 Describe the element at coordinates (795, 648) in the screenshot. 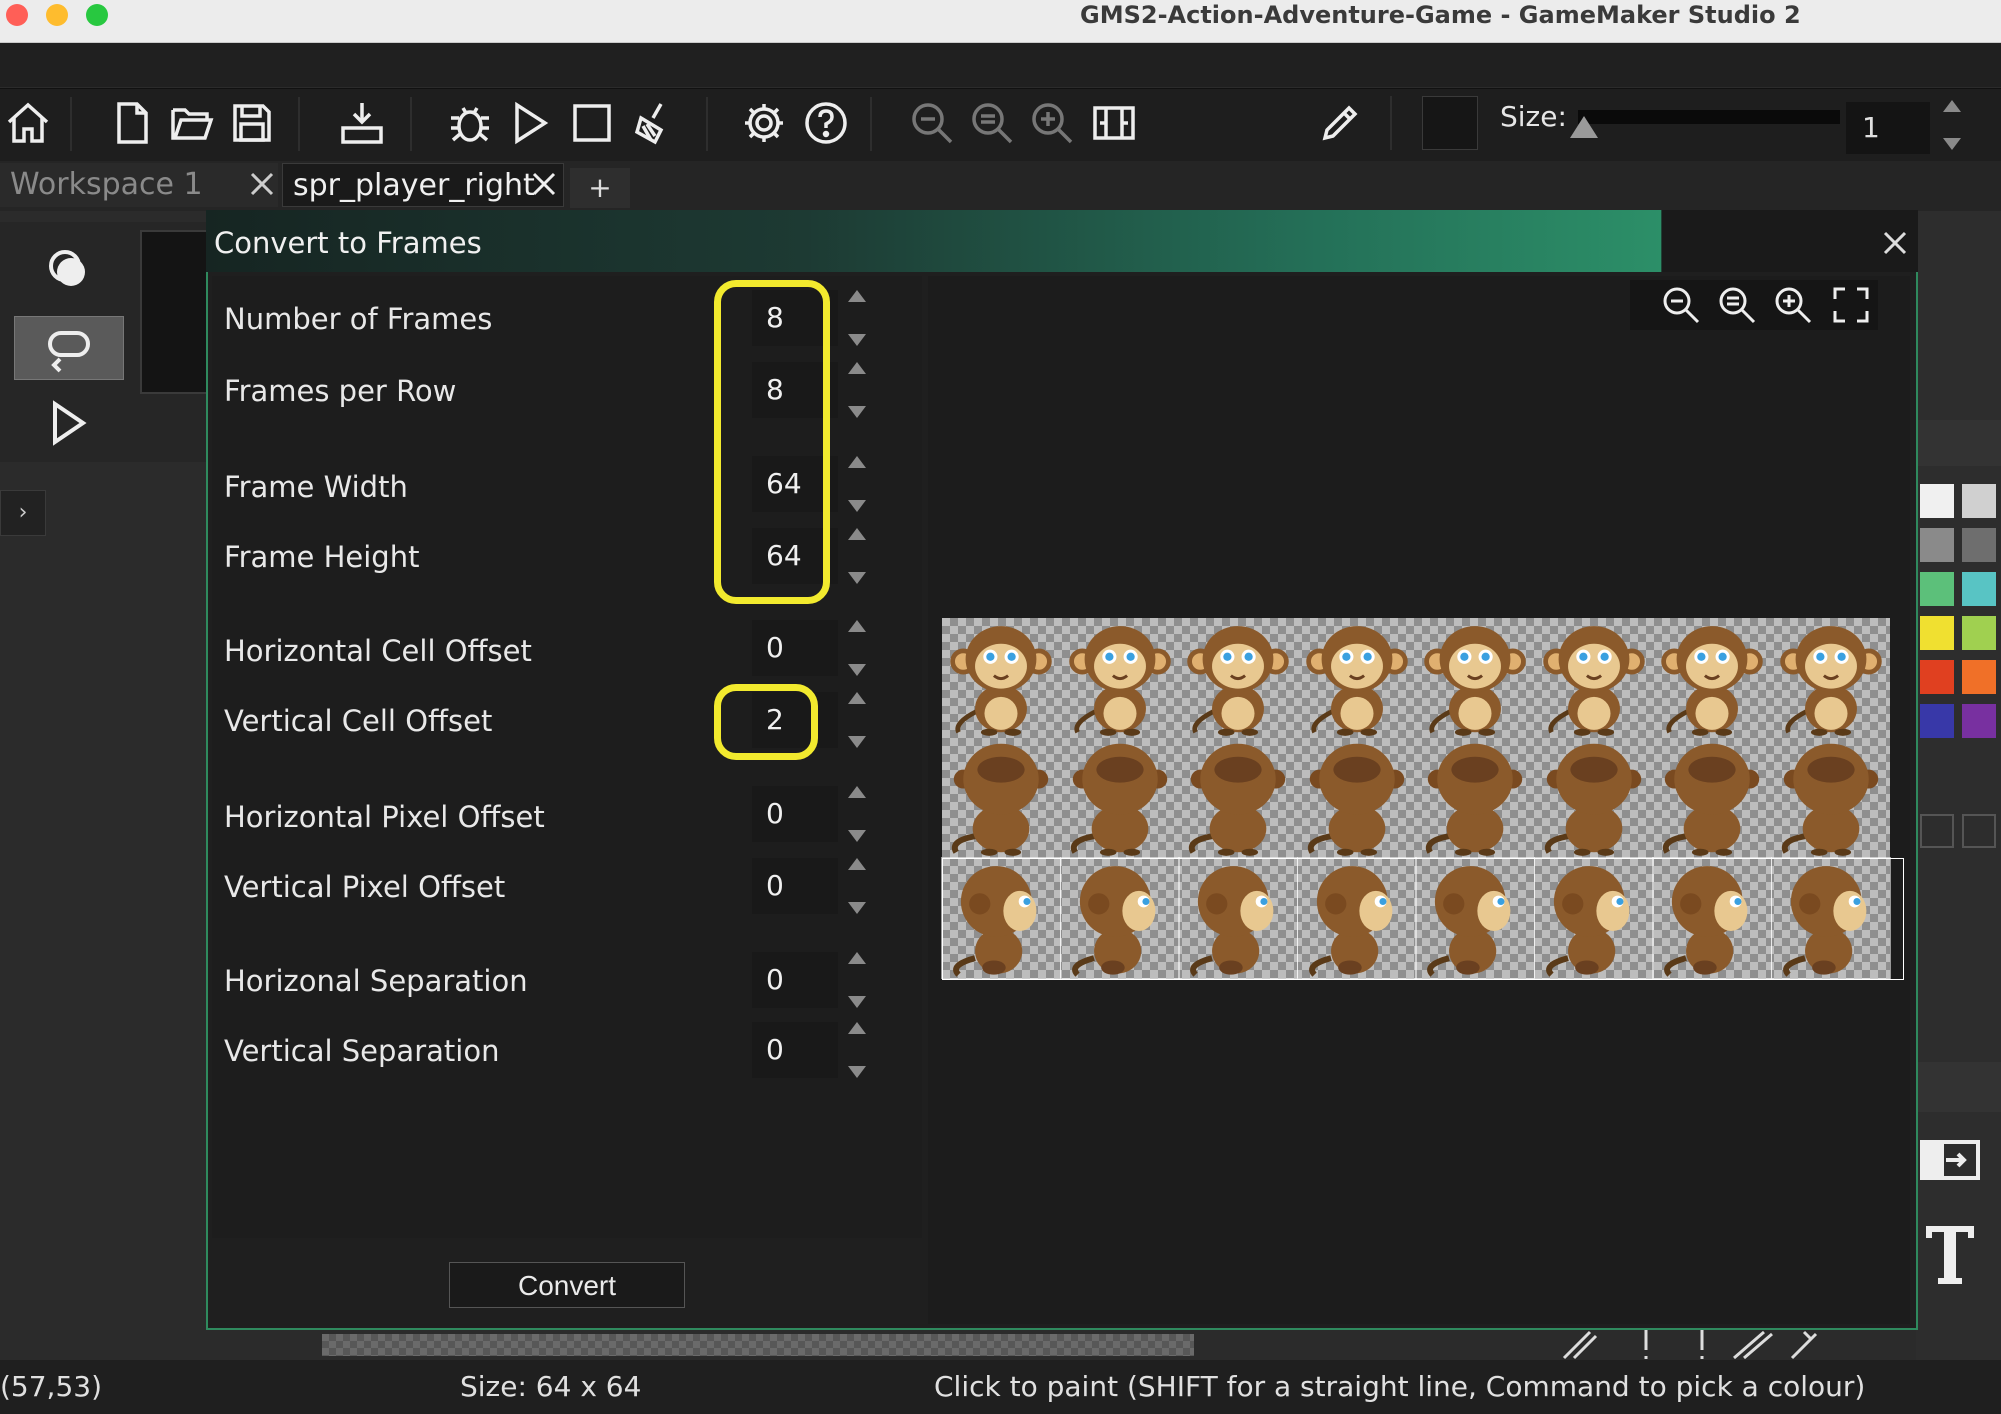

I see `horizontal-cell-offset-input: 0` at that location.